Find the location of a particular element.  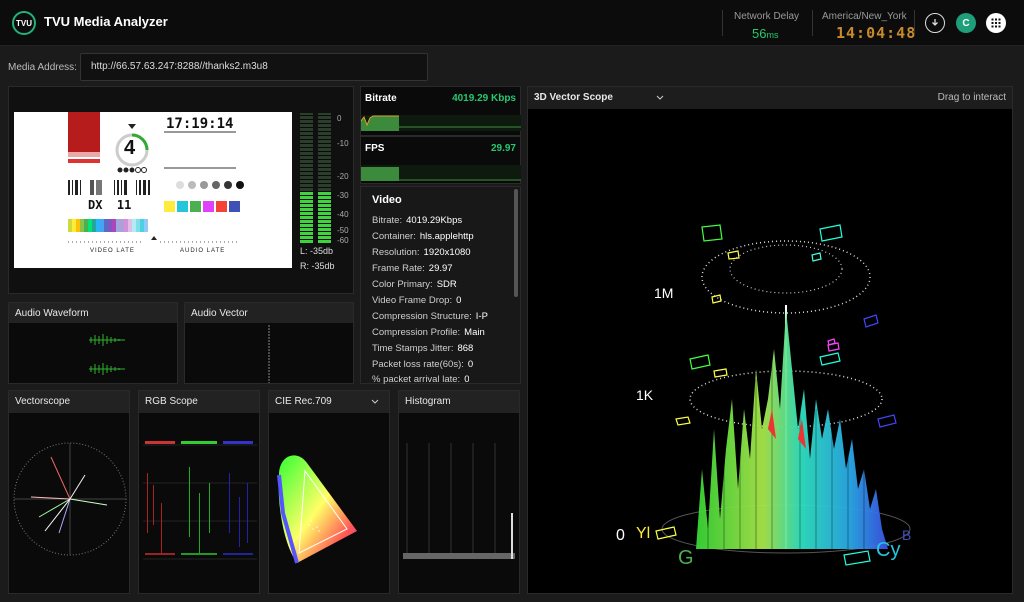

avatar-initial: C is located at coordinates (966, 23).